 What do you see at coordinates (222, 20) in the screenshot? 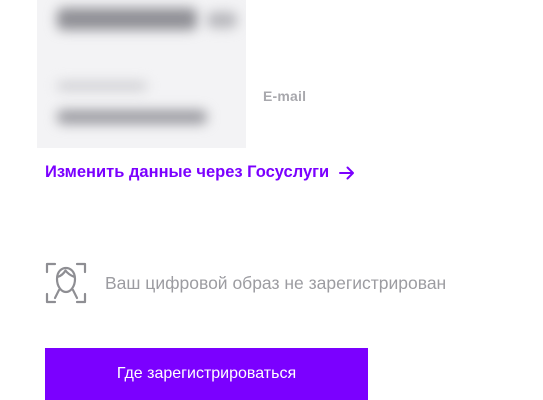
I see `redacted-name-suffix` at bounding box center [222, 20].